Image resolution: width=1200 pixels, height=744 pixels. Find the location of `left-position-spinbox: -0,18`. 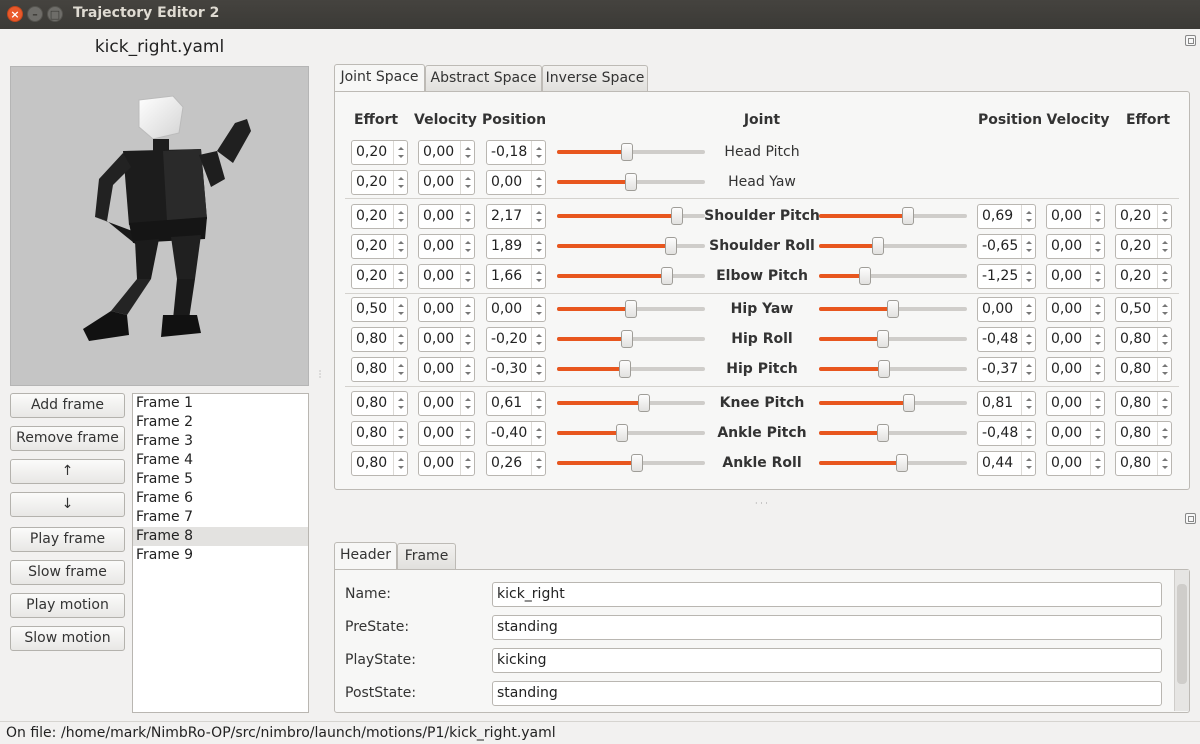

left-position-spinbox: -0,18 is located at coordinates (516, 152).